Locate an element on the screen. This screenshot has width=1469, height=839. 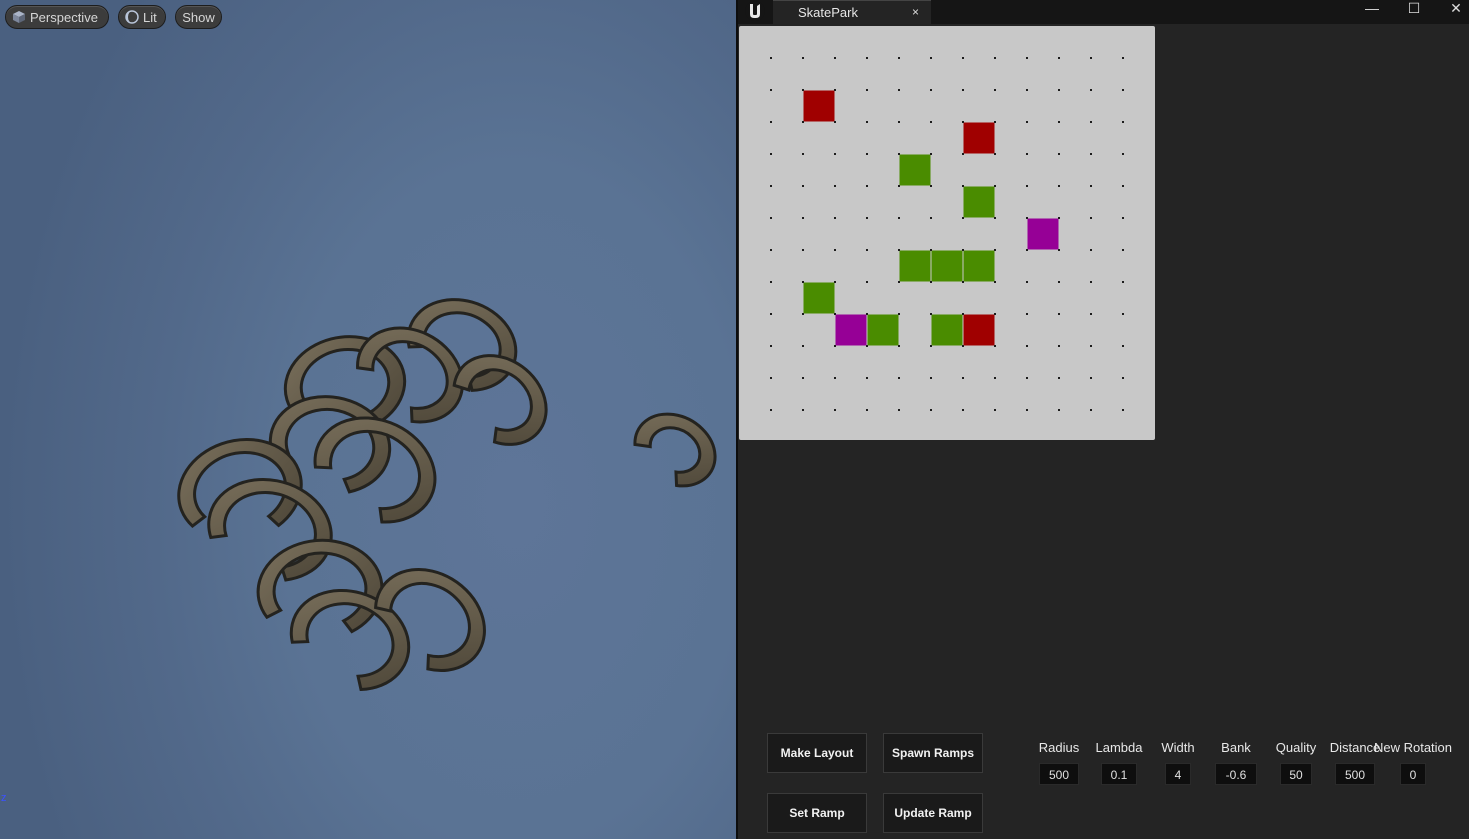
grid-canvas is located at coordinates (947, 233).